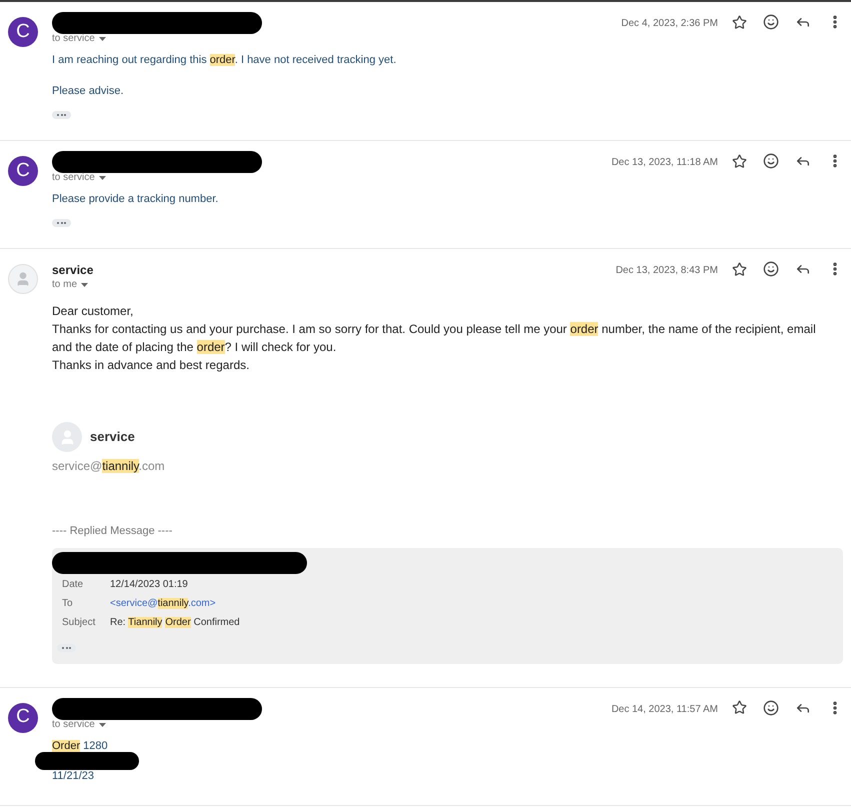  I want to click on message-date: Dec 13, 2023, 11:18 AM, so click(664, 163).